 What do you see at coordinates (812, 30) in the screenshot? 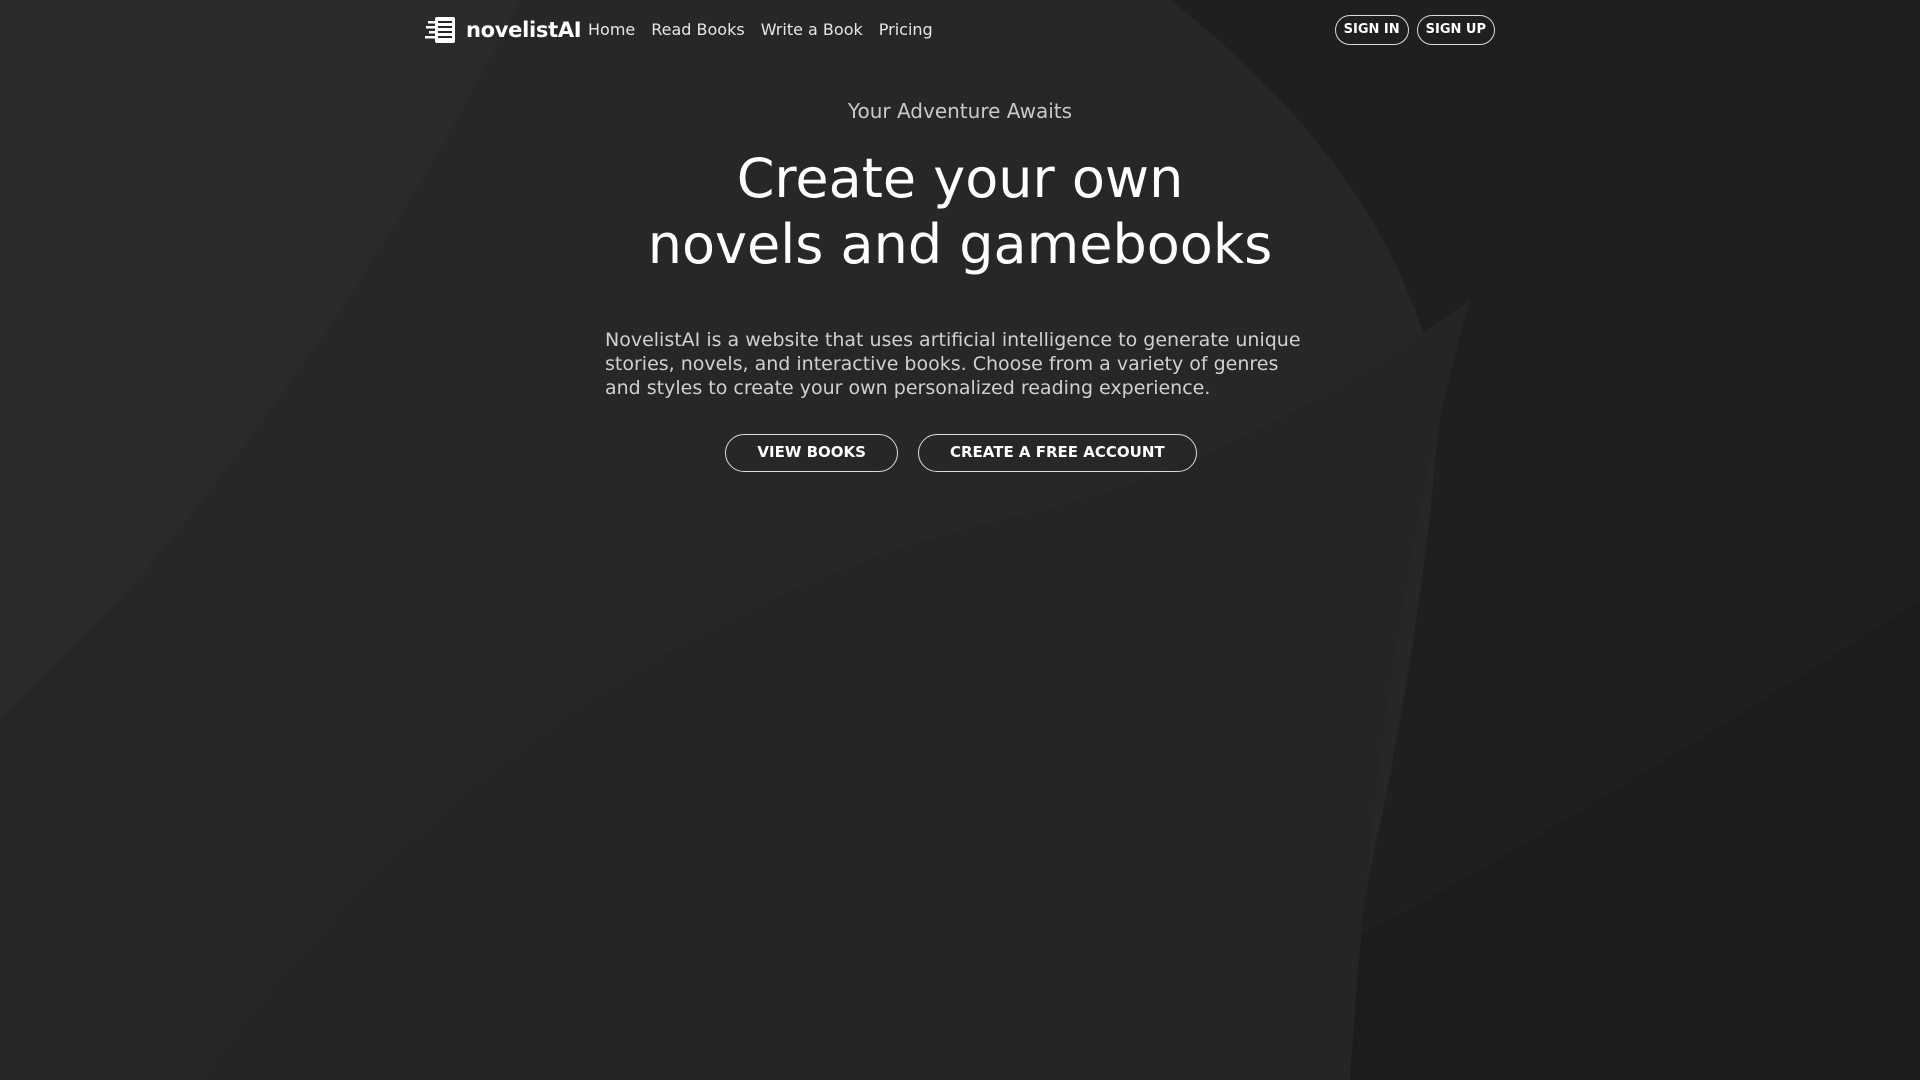
I see `nav-link-write-a-book: Write a Book` at bounding box center [812, 30].